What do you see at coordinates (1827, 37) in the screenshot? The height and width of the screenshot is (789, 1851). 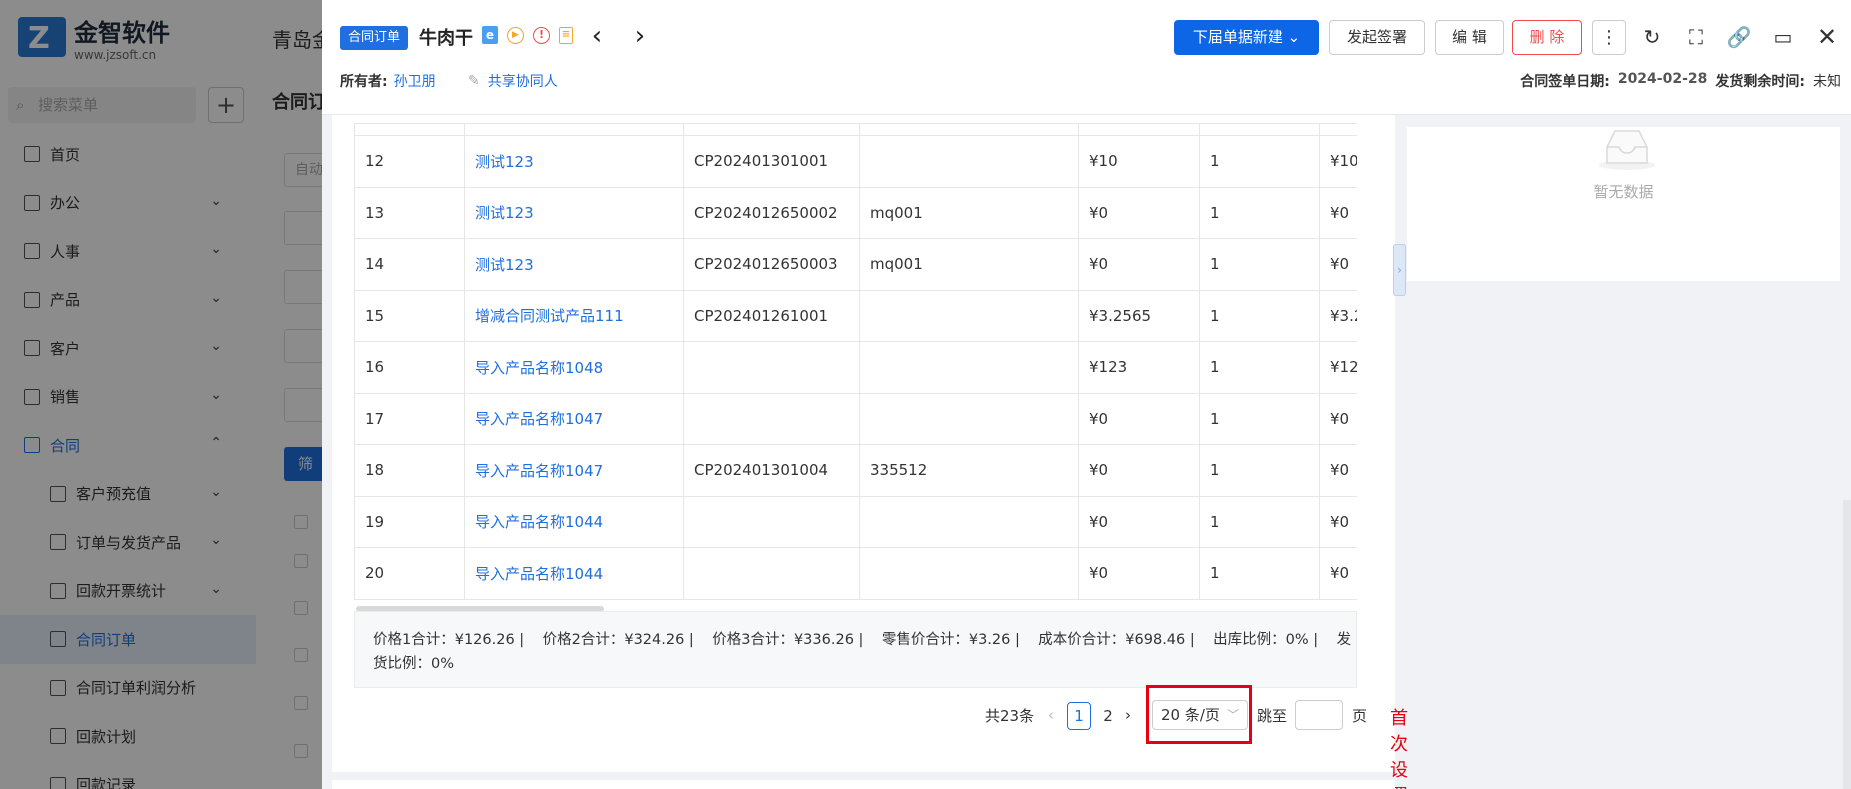 I see `close-icon: ✕` at bounding box center [1827, 37].